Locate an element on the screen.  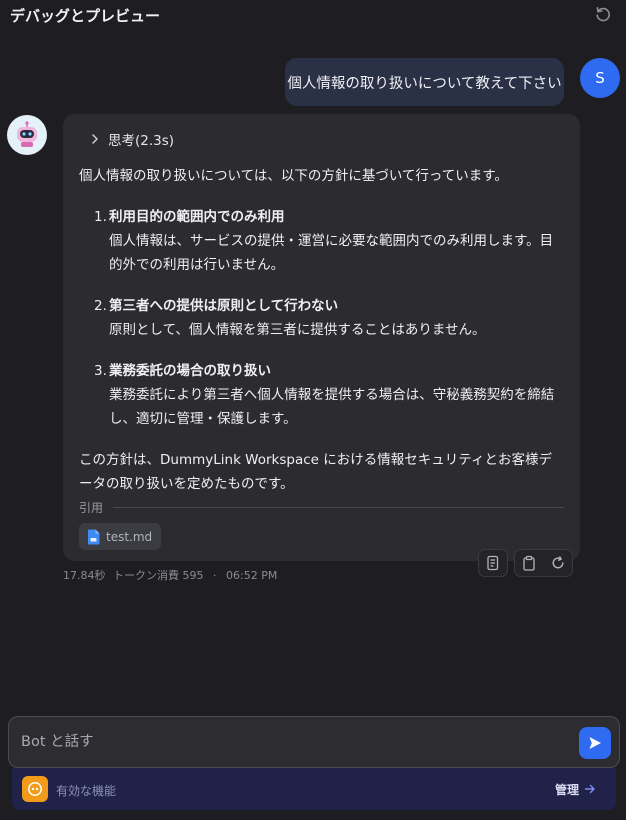
citation-divider: 引用 is located at coordinates (321, 507).